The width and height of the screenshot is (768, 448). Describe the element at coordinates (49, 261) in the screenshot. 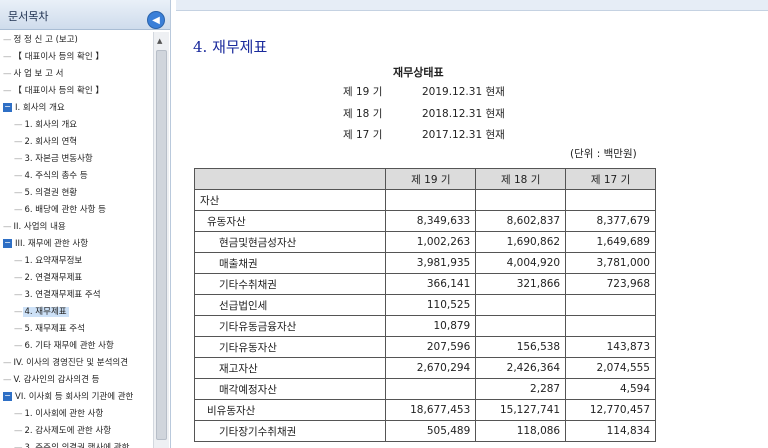

I see `toc-item: —1. 요약재무정보` at that location.